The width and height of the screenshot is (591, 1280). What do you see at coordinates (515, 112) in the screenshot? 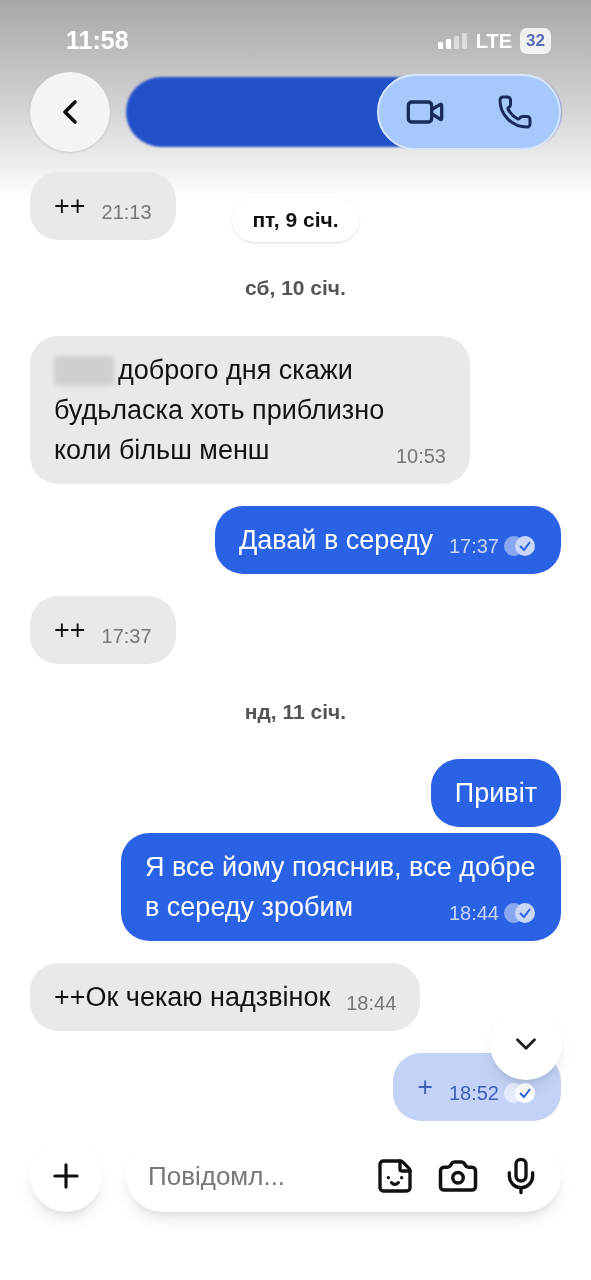
I see `phone-icon` at bounding box center [515, 112].